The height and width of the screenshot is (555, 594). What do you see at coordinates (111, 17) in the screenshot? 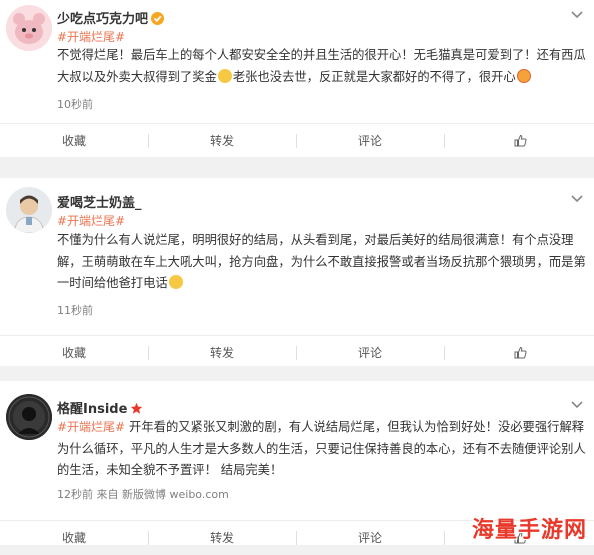
I see `author-name: 少吃点巧克力吧` at bounding box center [111, 17].